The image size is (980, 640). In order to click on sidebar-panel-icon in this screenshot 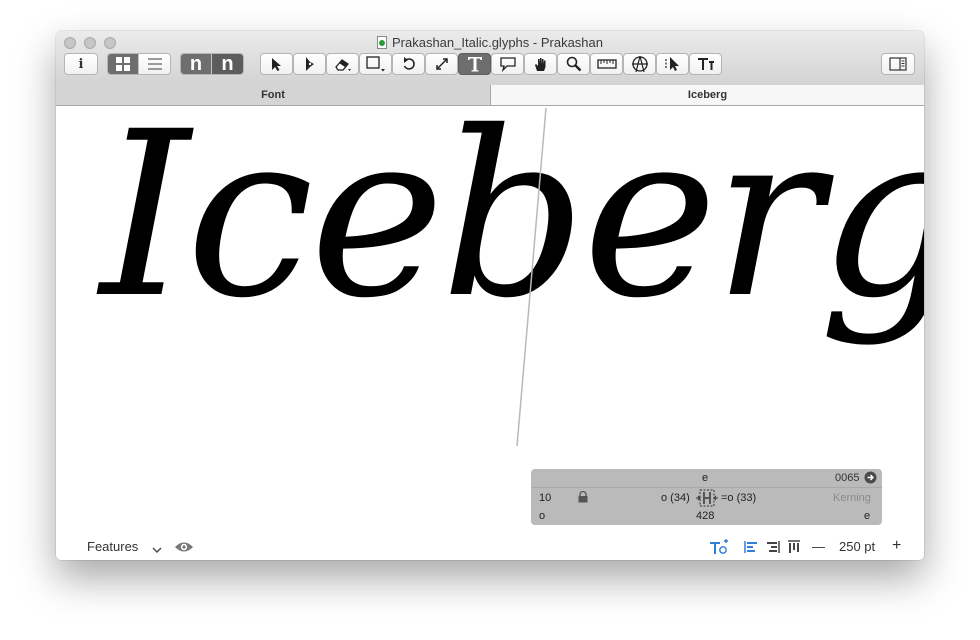, I will do `click(898, 64)`.